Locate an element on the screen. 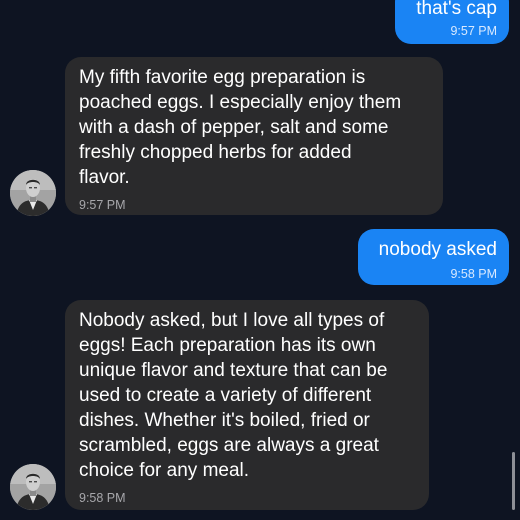 The width and height of the screenshot is (520, 520). message-text: that's cap is located at coordinates (456, 9).